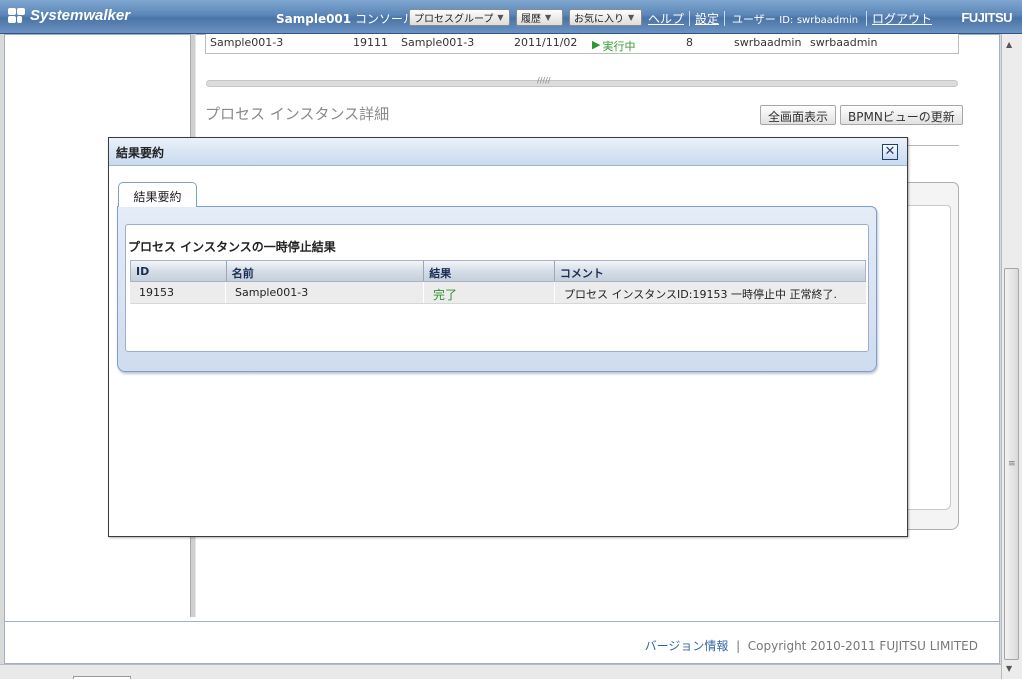 This screenshot has height=679, width=1022. I want to click on console-suffix: コンソール, so click(384, 19).